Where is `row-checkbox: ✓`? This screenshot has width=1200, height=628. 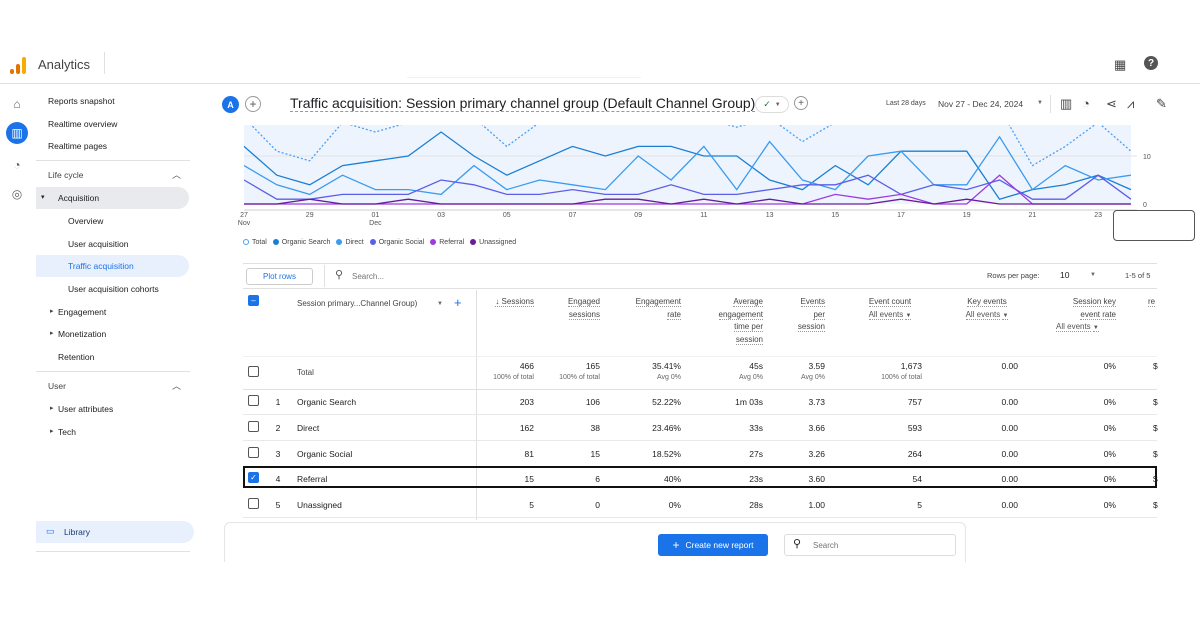
row-checkbox: ✓ is located at coordinates (253, 478).